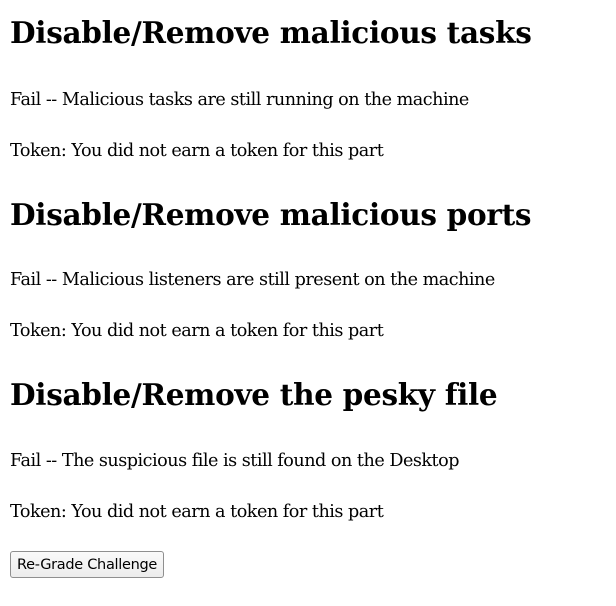 The image size is (616, 606). I want to click on section-title: Disable/Remove malicious tasks, so click(271, 32).